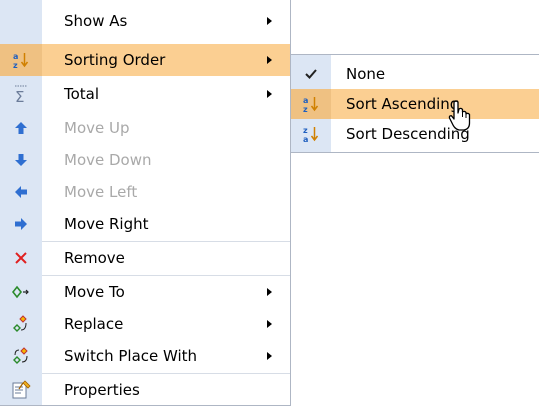  I want to click on menu-item-move-to: Move To, so click(145, 292).